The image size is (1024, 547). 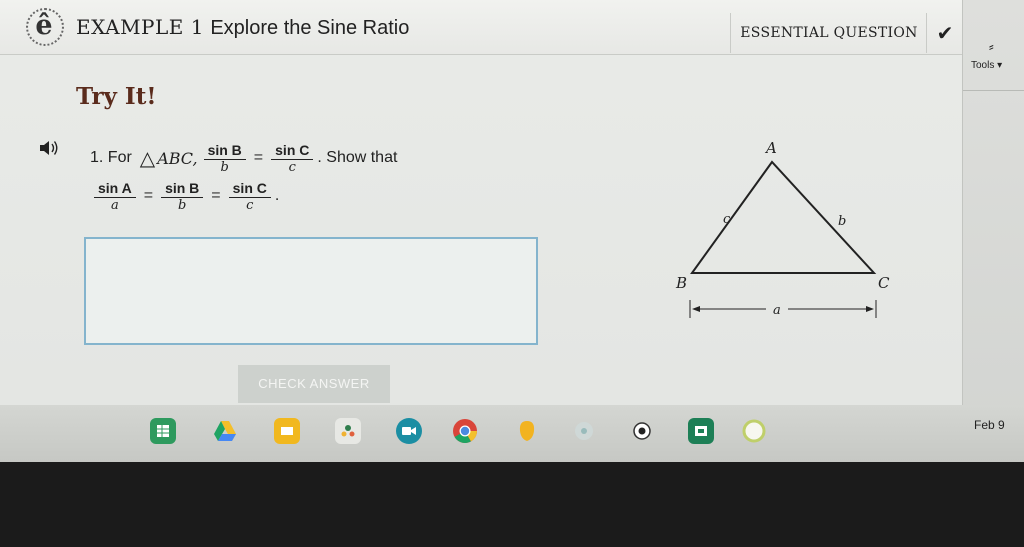 I want to click on side-c-label: c, so click(x=727, y=219).